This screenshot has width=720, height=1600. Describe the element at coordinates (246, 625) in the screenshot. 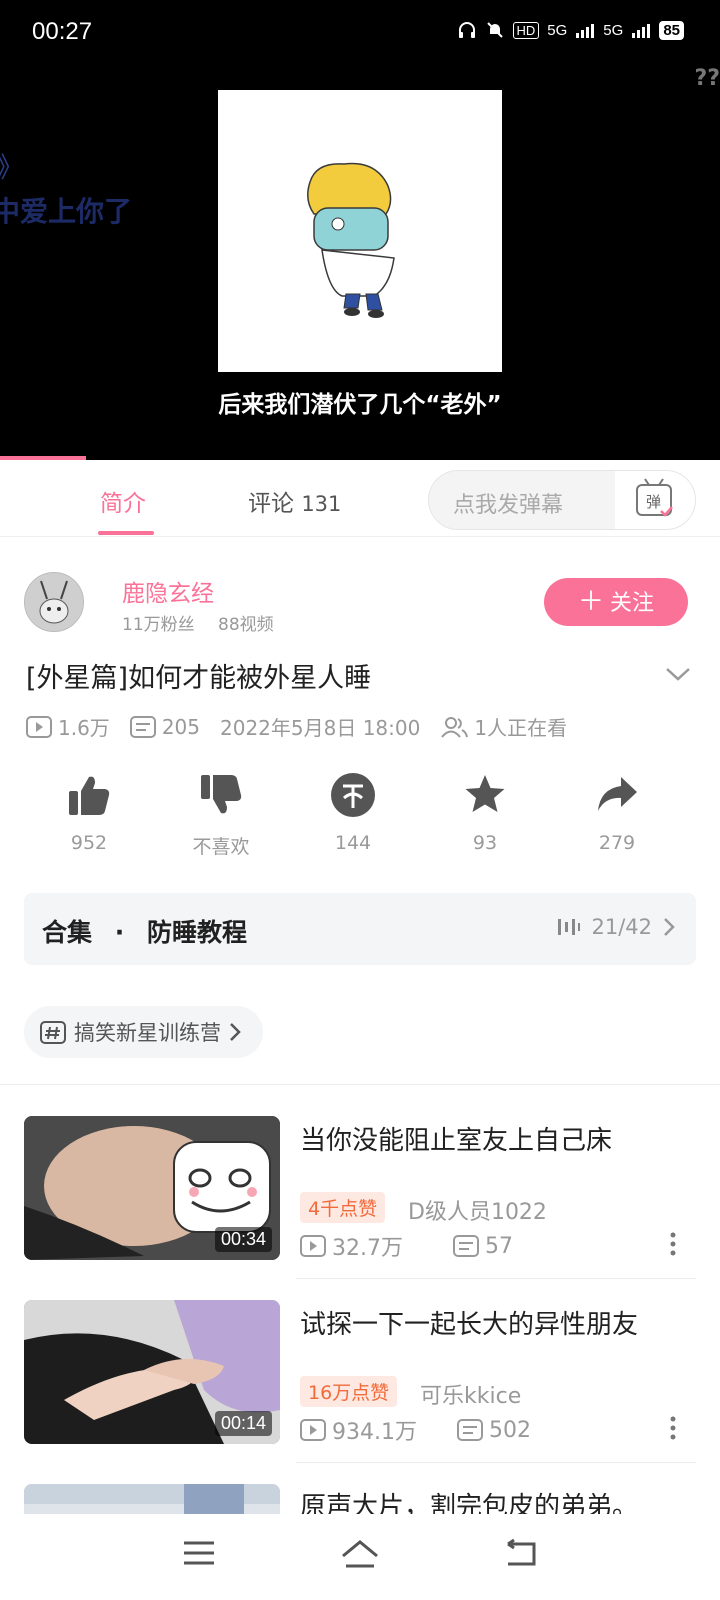

I see `uploader-videos: 88视频` at that location.